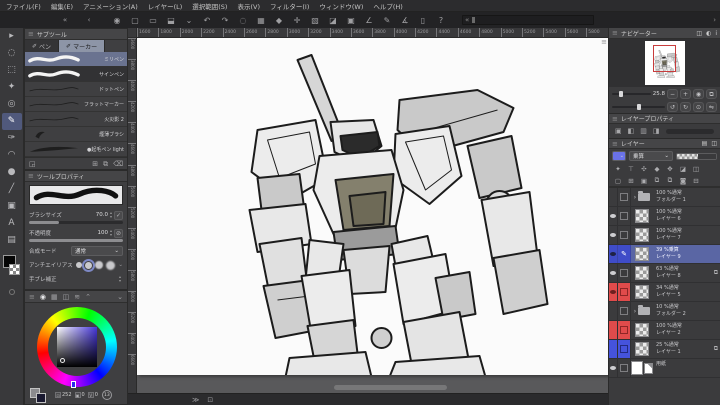 The image size is (720, 405). What do you see at coordinates (79, 265) in the screenshot?
I see `antialias-none` at bounding box center [79, 265].